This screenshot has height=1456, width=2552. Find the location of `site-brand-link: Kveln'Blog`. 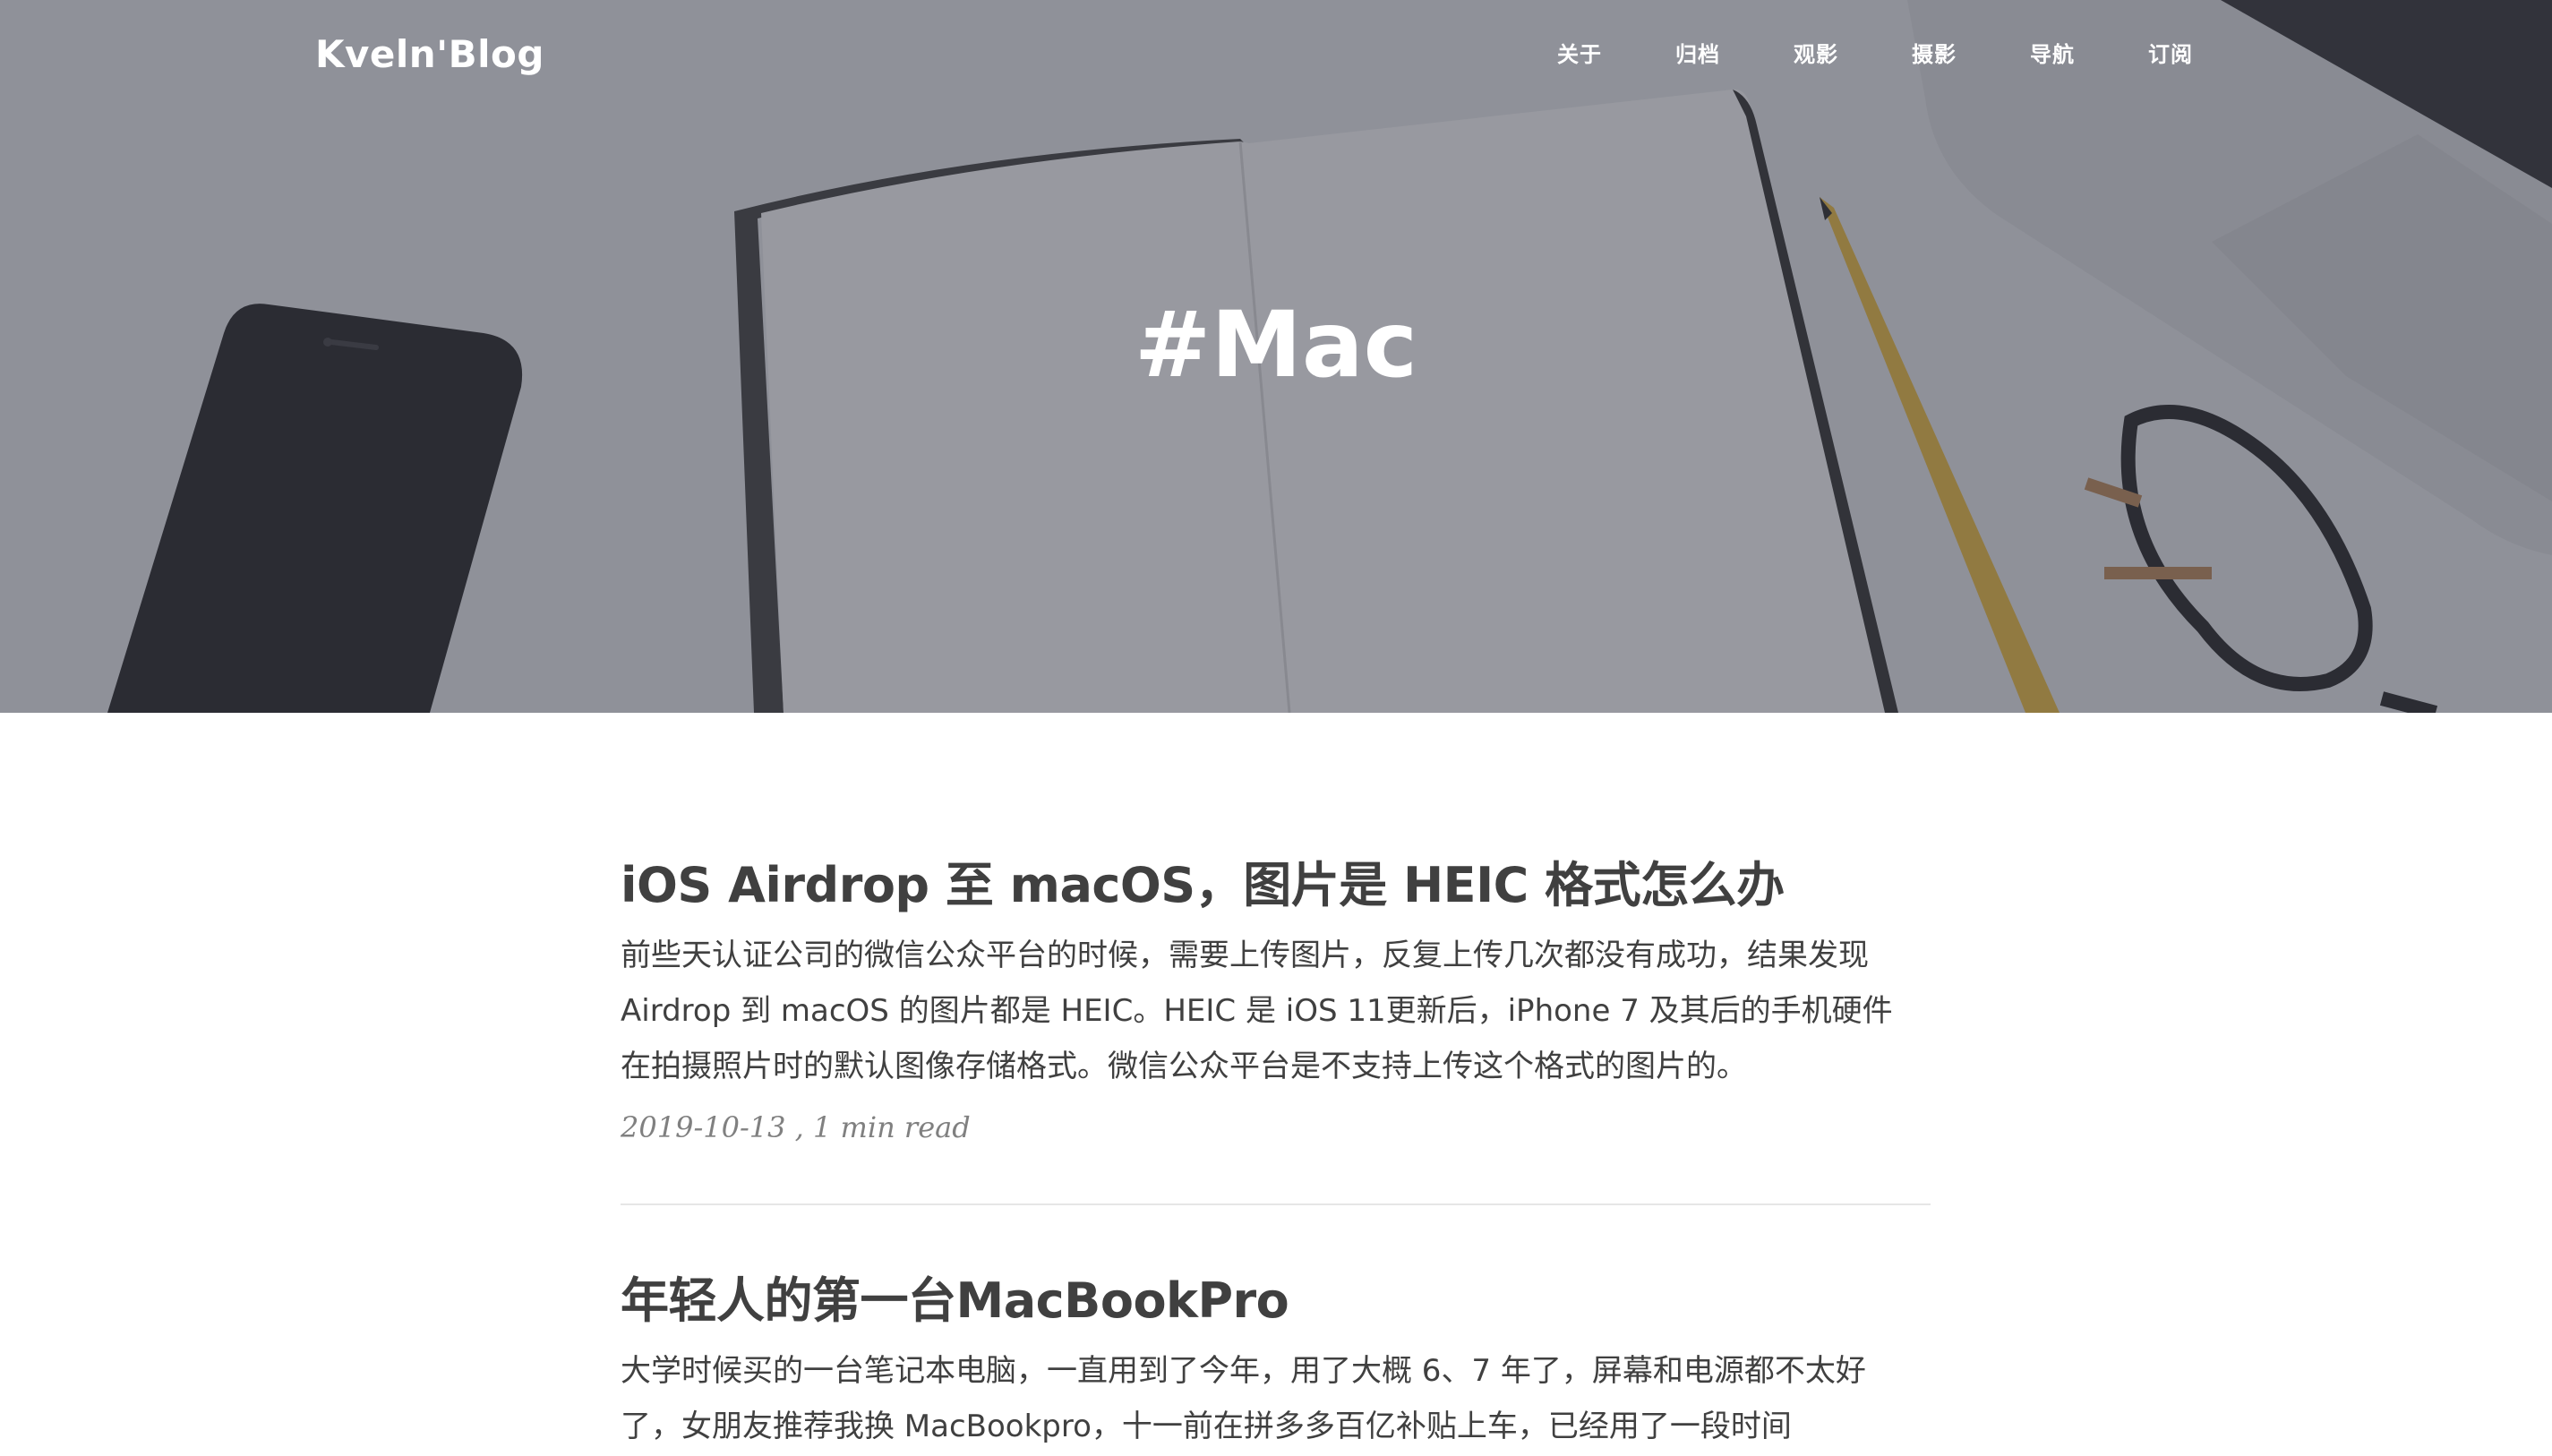

site-brand-link: Kveln'Blog is located at coordinates (429, 54).